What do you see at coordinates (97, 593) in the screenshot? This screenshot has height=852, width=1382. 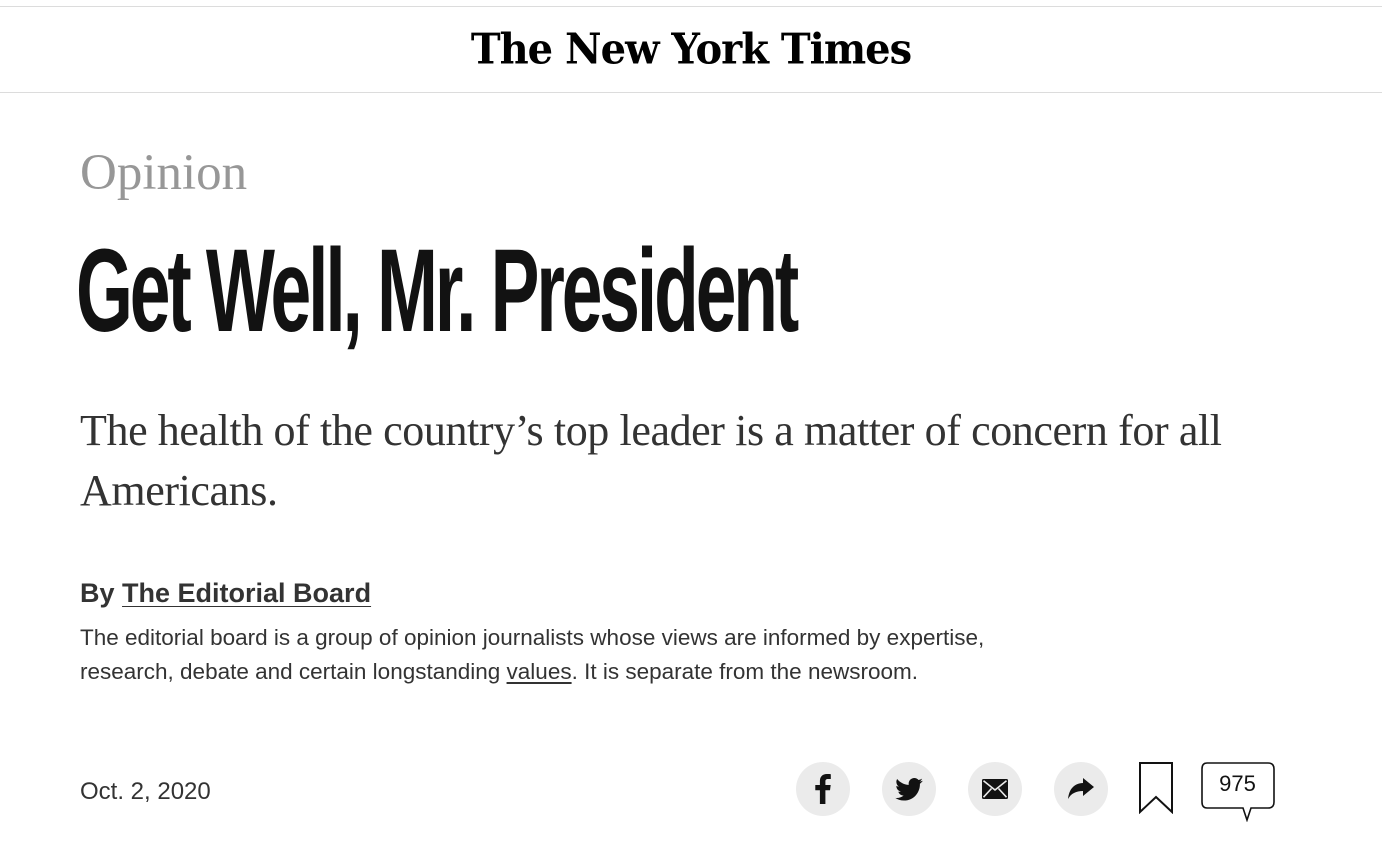 I see `byline-prefix: By` at bounding box center [97, 593].